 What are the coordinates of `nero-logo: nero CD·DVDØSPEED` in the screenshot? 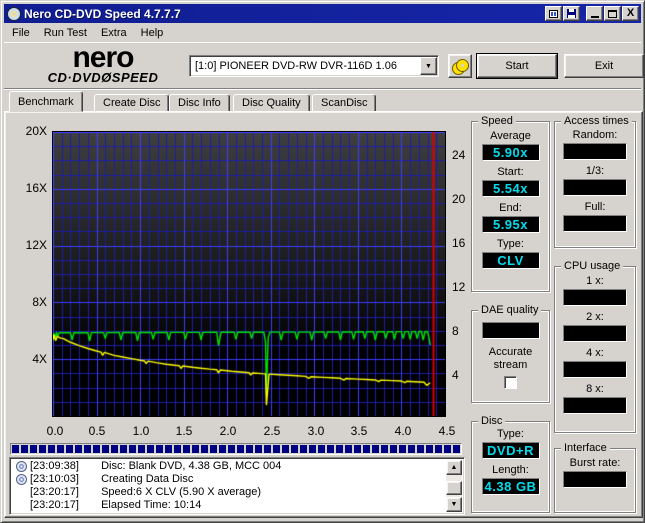 It's located at (103, 63).